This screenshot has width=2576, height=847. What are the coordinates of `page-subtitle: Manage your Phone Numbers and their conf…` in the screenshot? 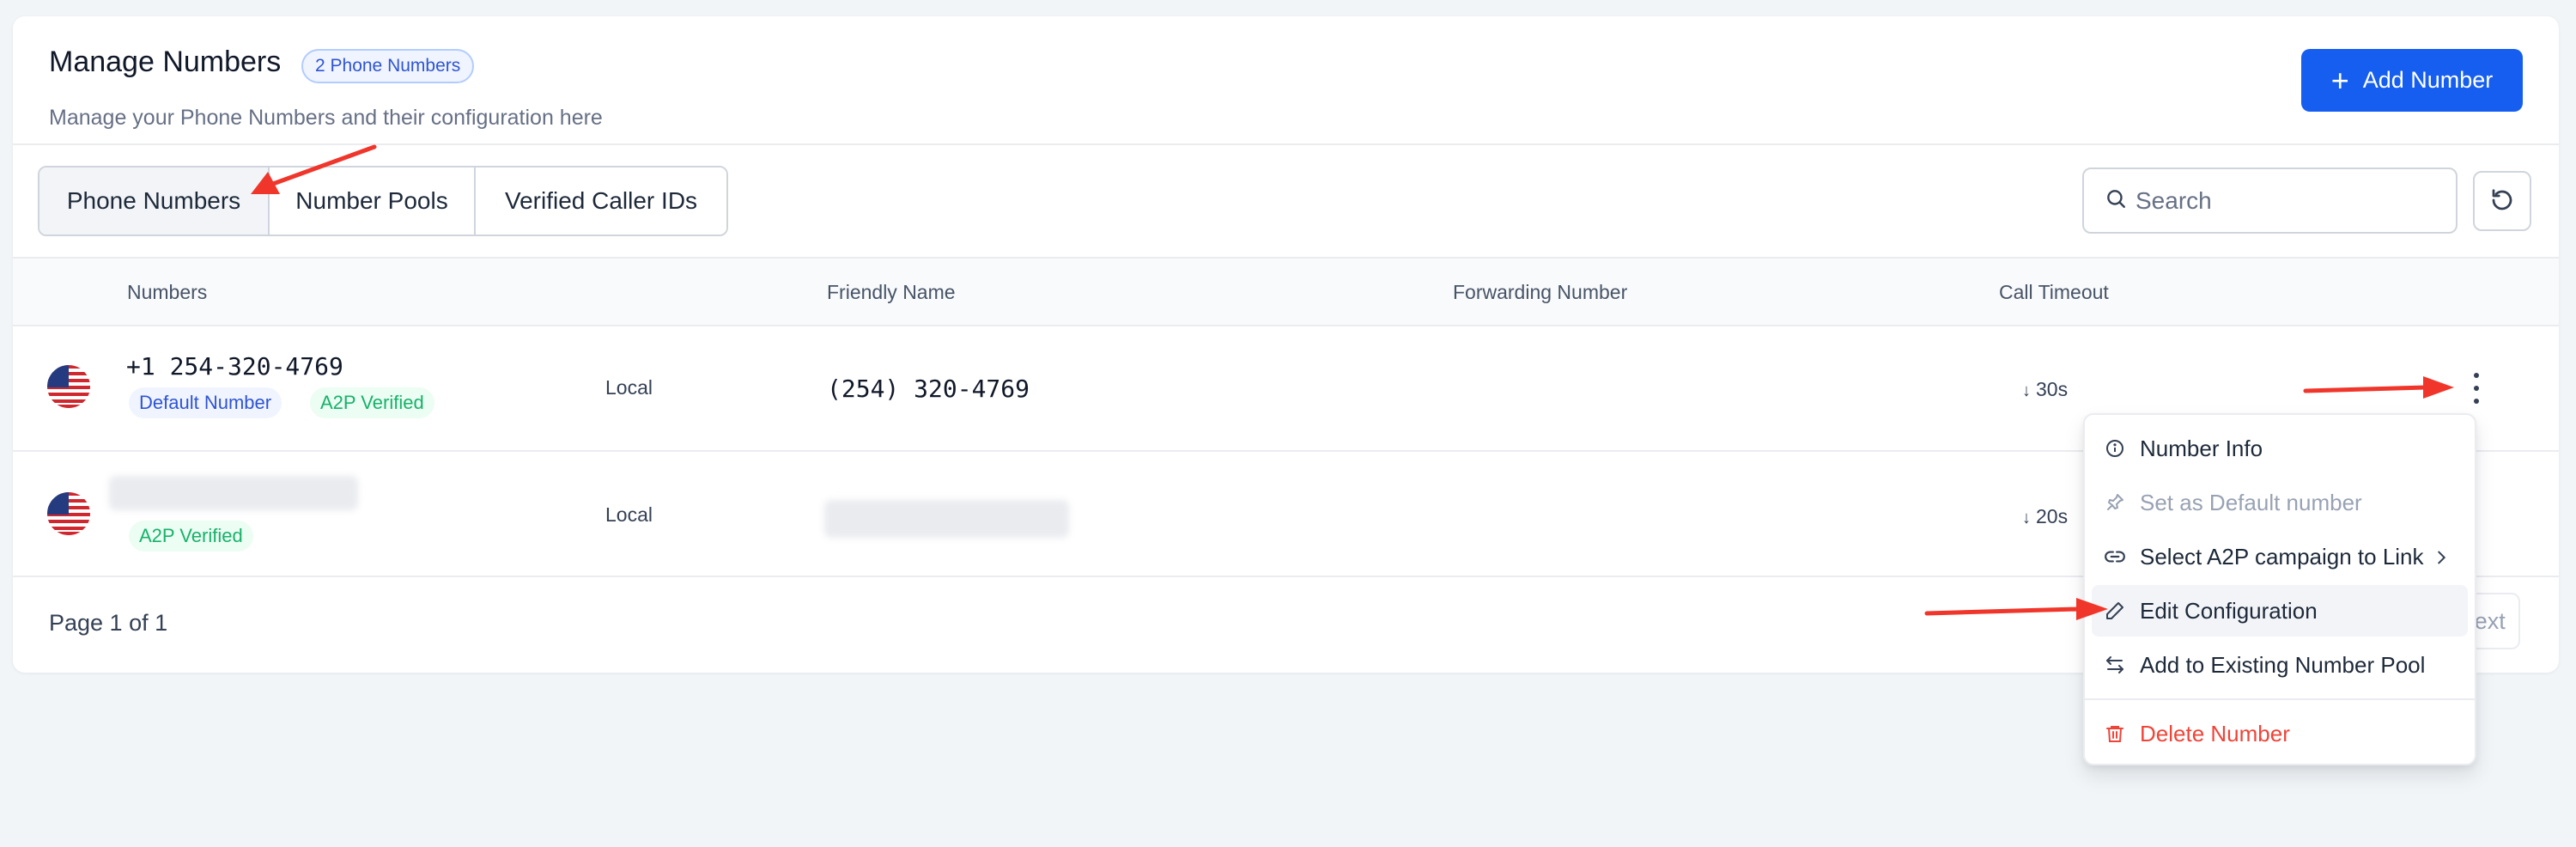 It's located at (326, 118).